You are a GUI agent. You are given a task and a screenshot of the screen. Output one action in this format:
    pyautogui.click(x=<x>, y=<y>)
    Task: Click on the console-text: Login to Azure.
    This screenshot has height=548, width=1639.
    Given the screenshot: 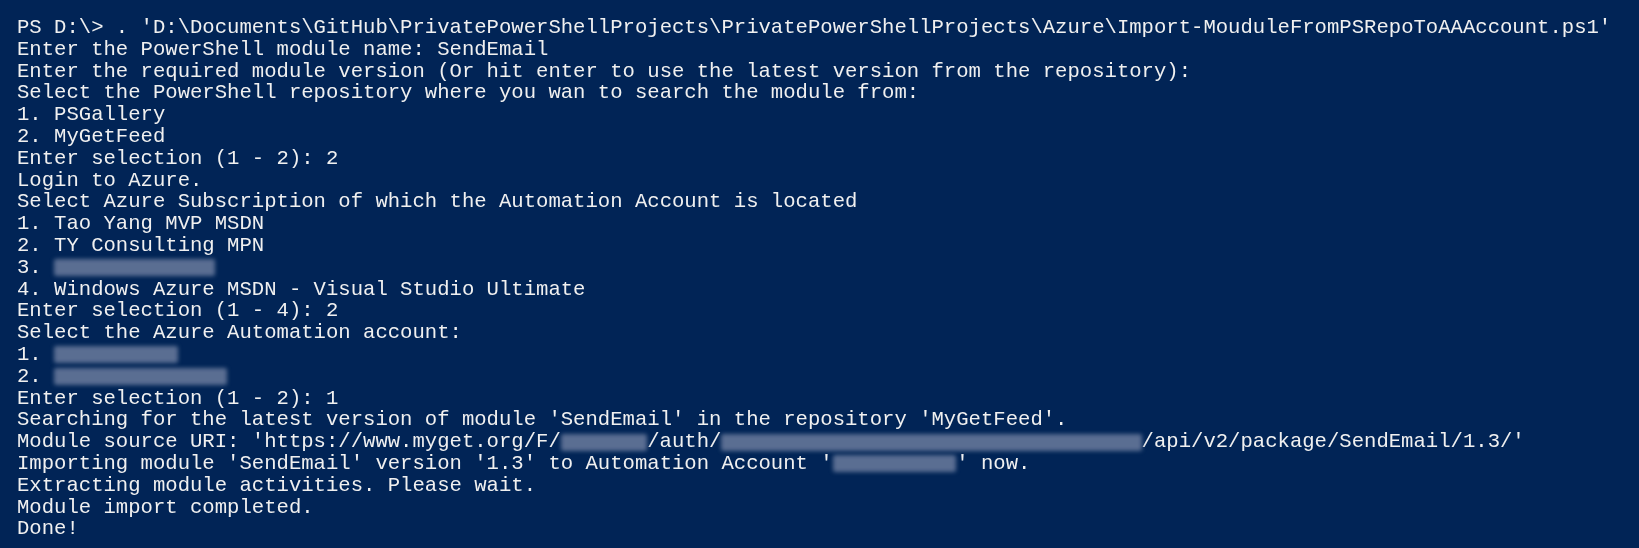 What is the action you would take?
    pyautogui.click(x=110, y=180)
    